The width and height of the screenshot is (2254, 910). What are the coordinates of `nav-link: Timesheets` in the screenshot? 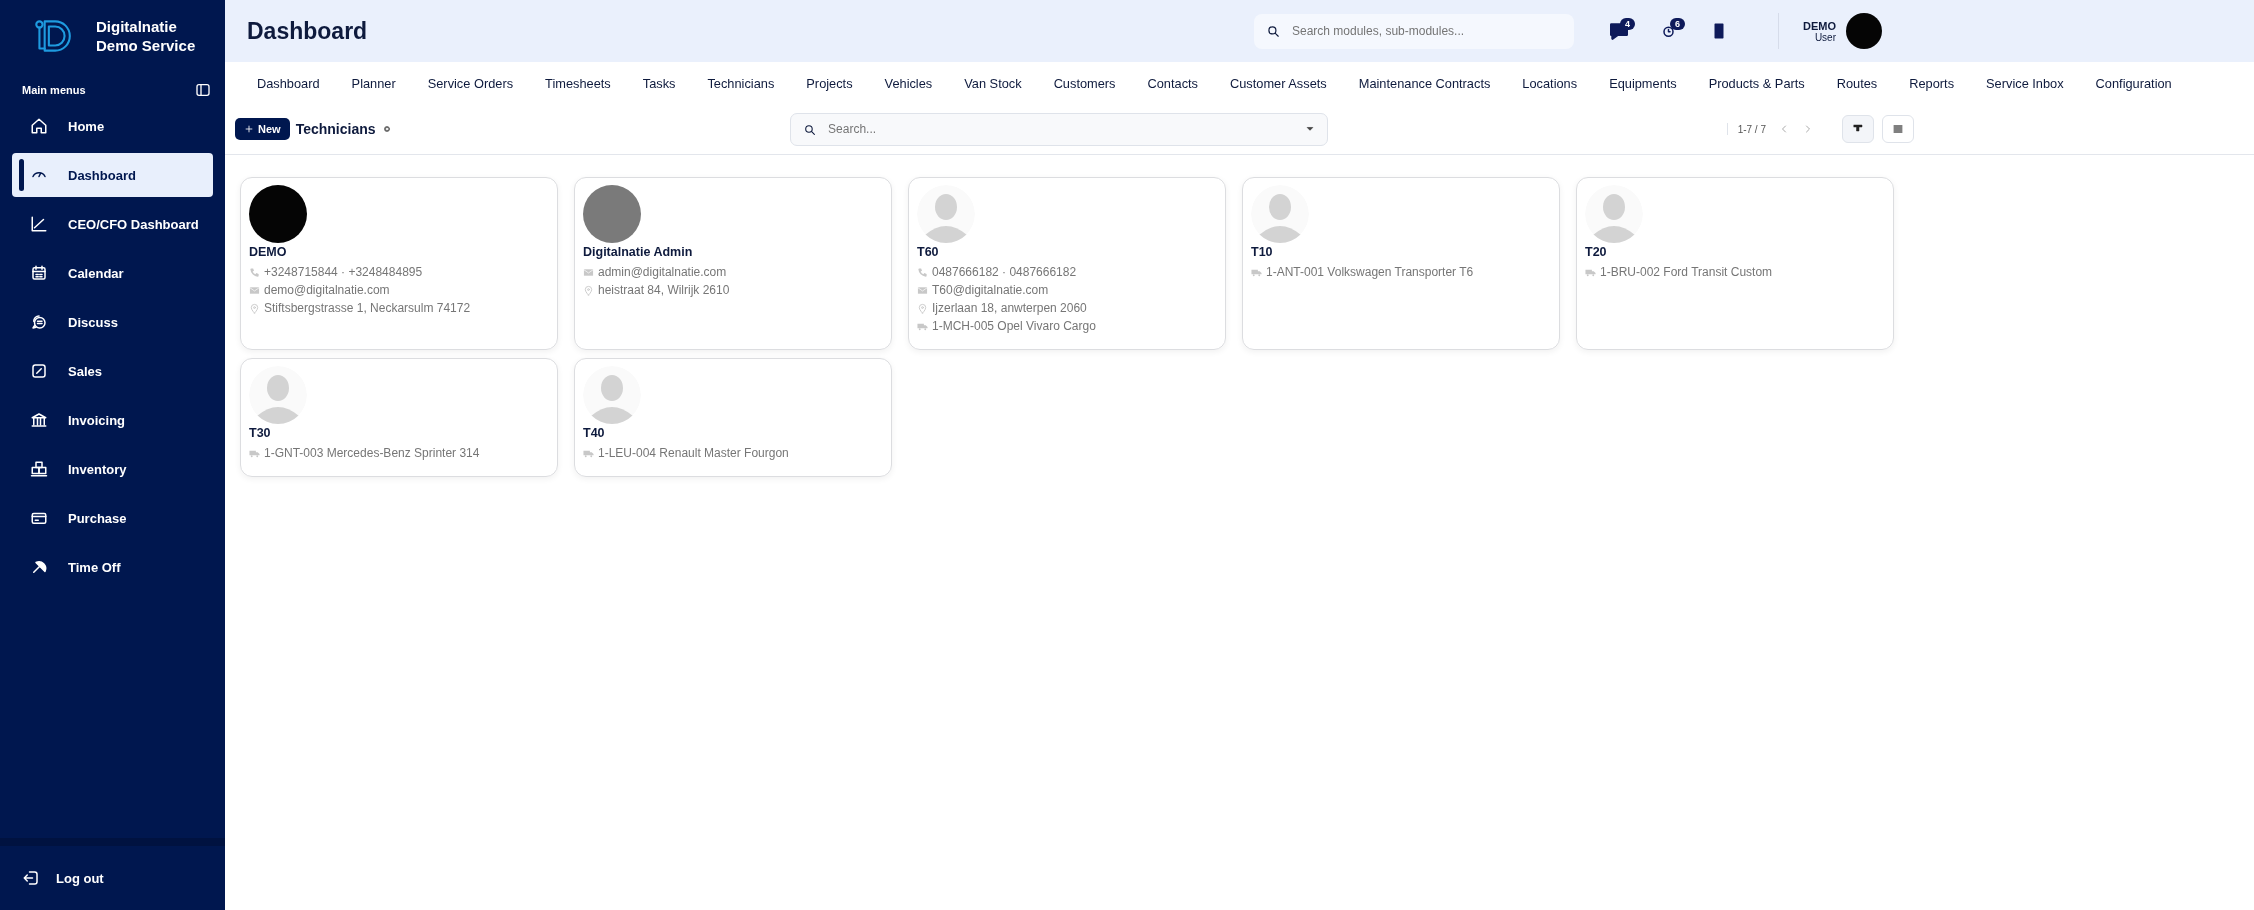 It's located at (578, 83).